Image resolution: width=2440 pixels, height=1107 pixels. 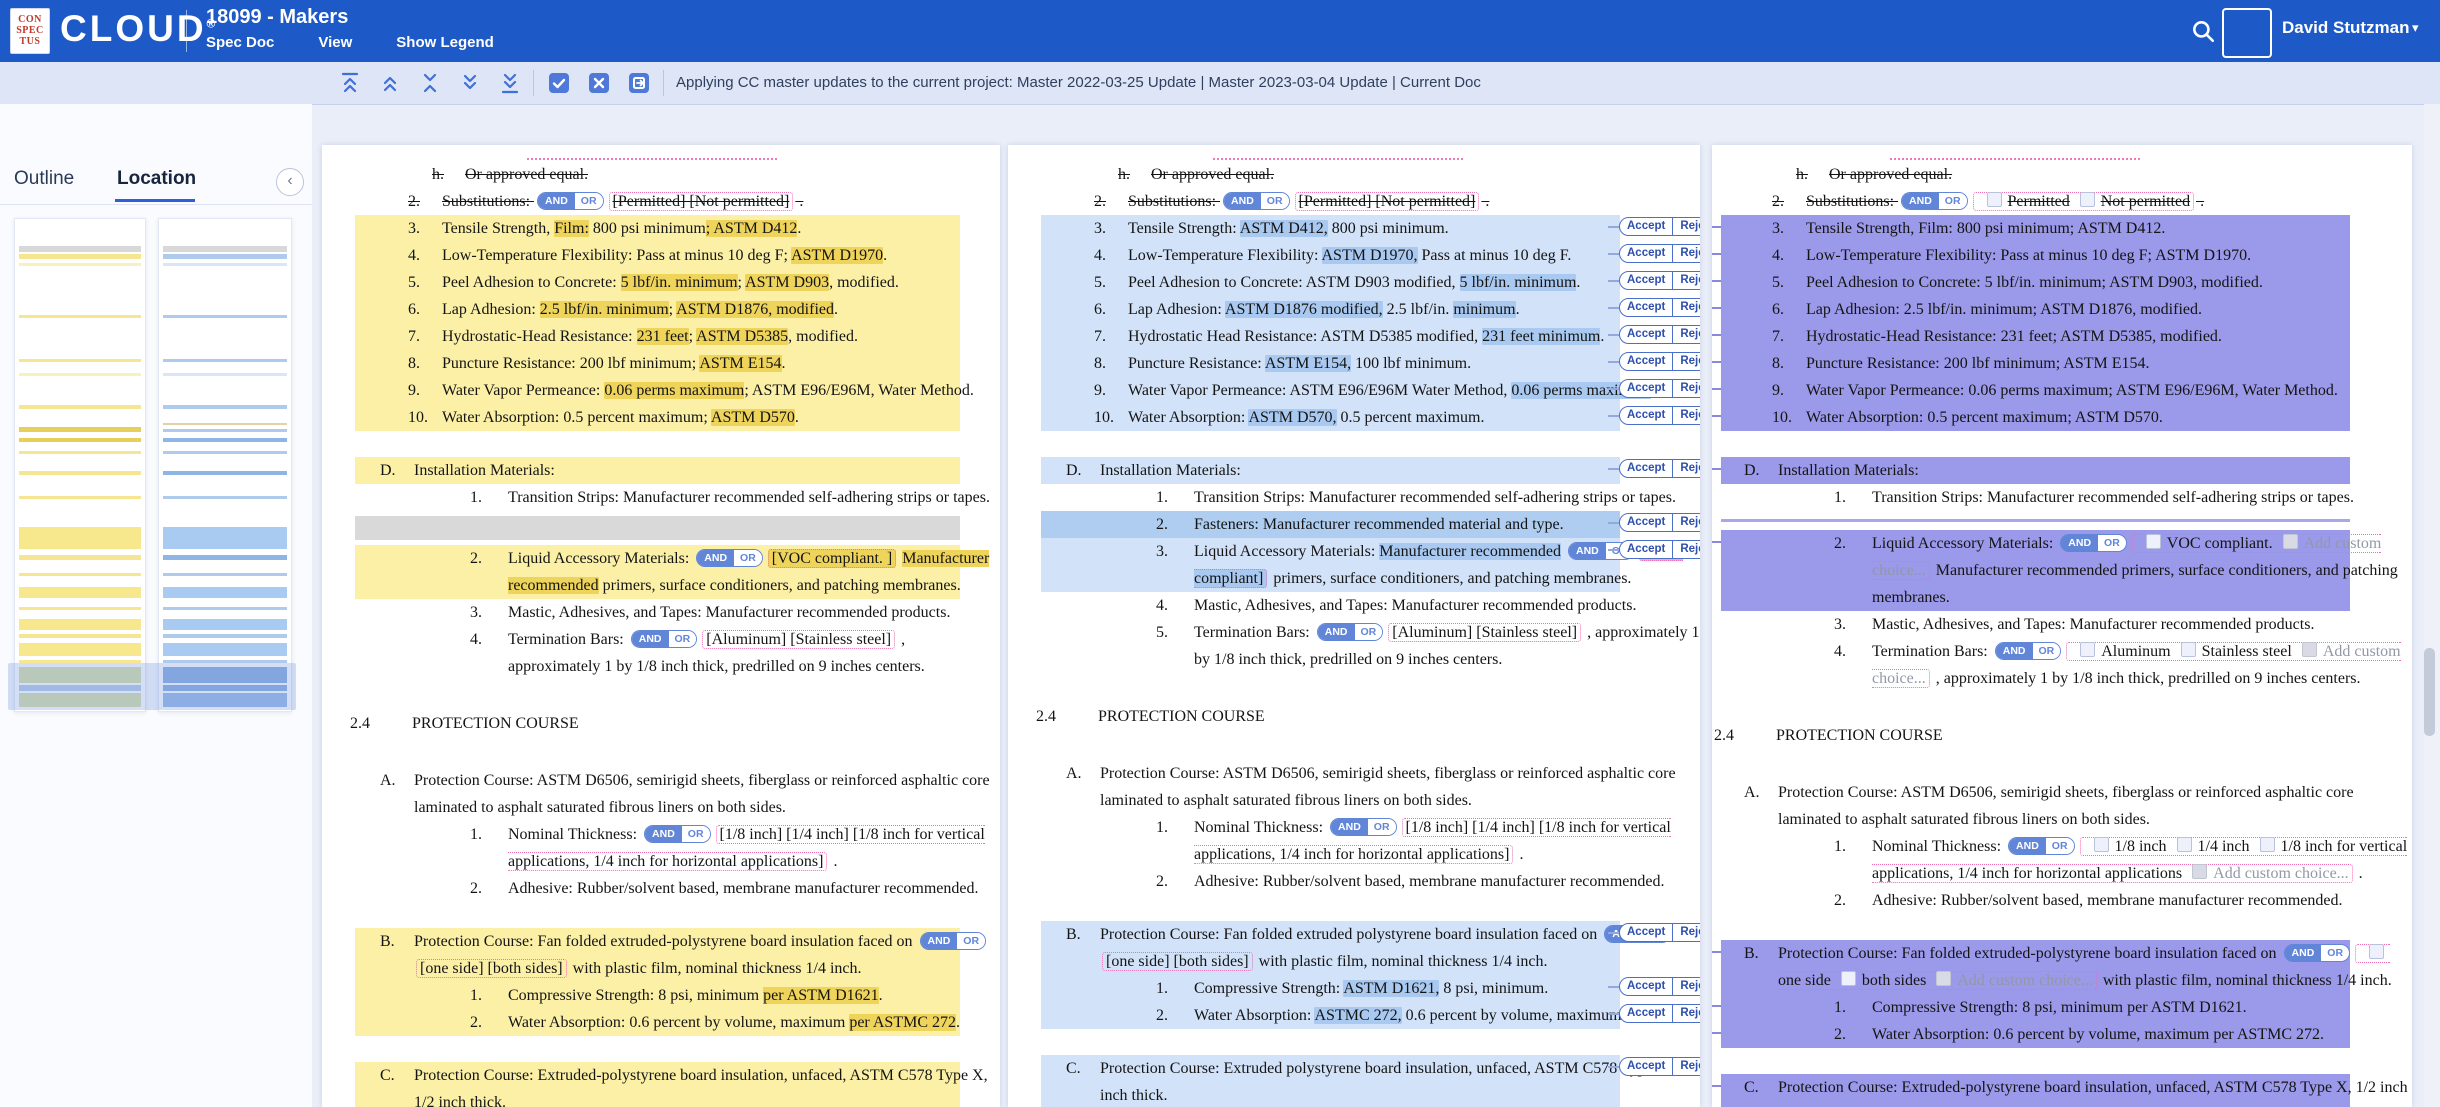 I want to click on menu-show-legend: Show Legend, so click(x=445, y=42).